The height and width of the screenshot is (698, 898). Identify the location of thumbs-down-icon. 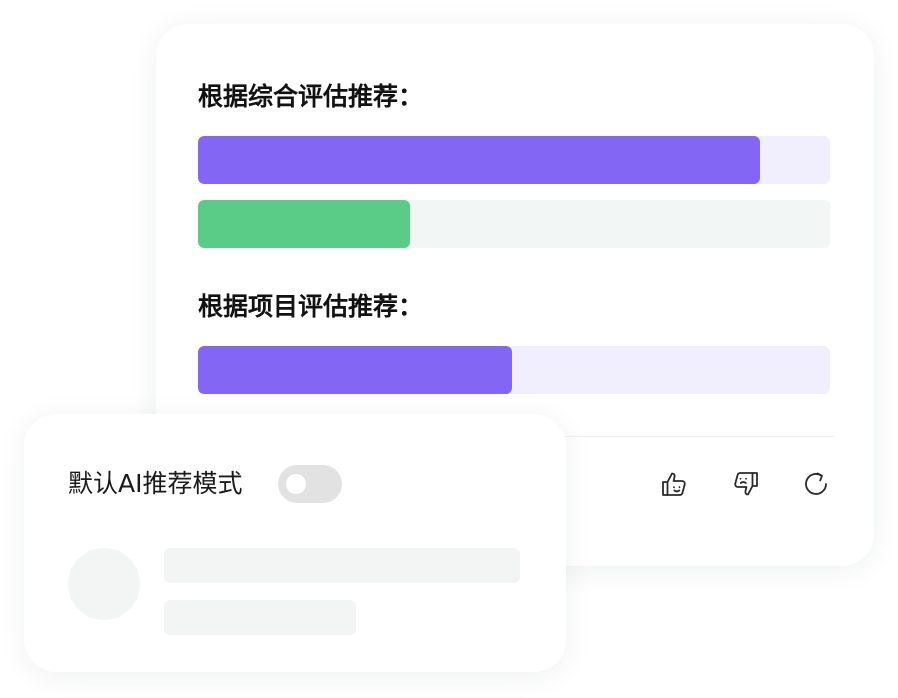
(746, 484).